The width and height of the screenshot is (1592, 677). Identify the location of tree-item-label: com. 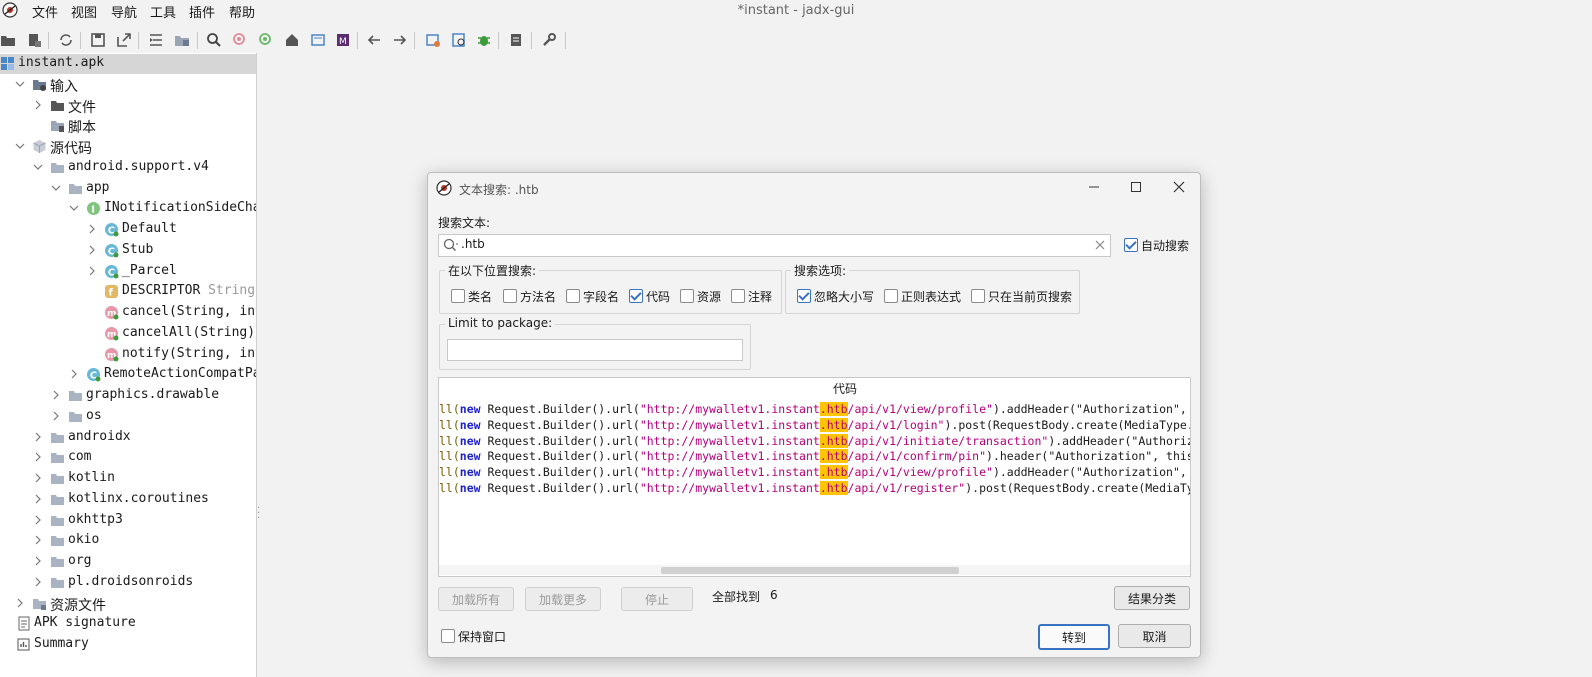
(80, 457).